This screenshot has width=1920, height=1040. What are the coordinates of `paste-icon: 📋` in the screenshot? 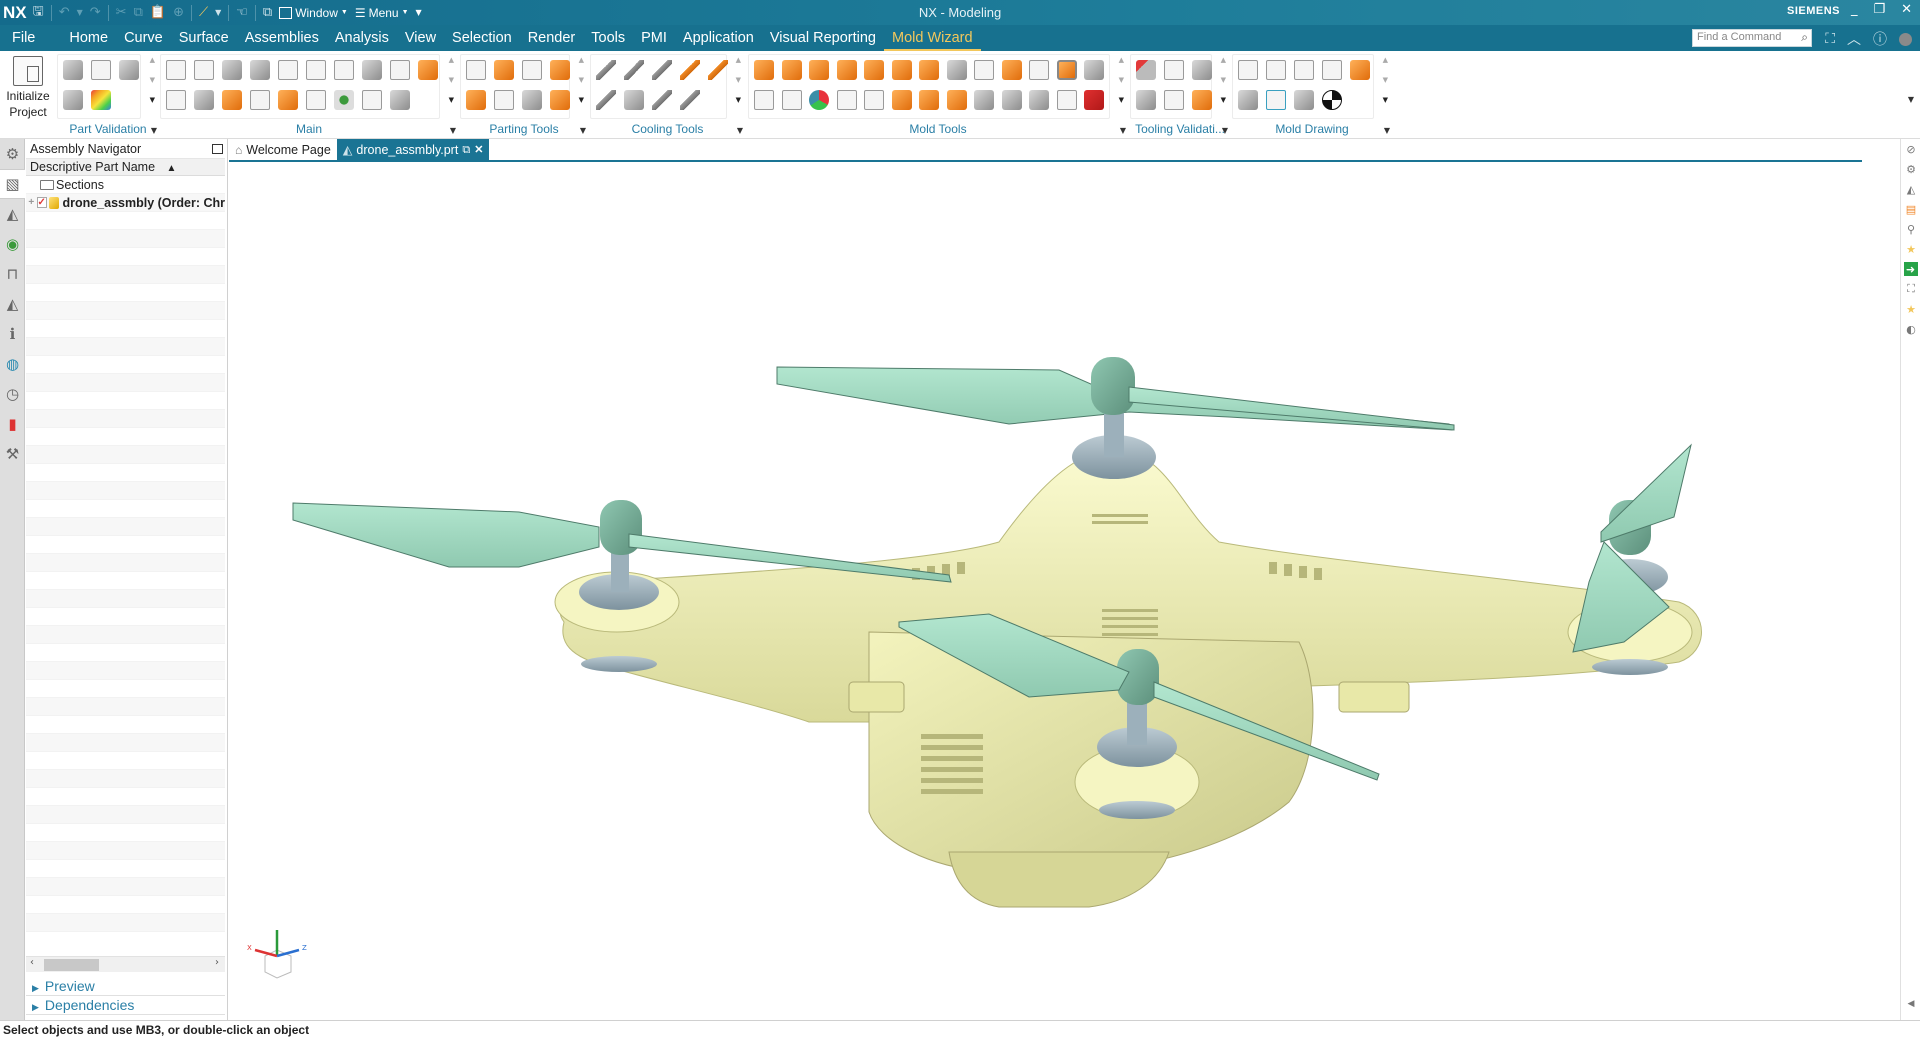 It's located at (158, 12).